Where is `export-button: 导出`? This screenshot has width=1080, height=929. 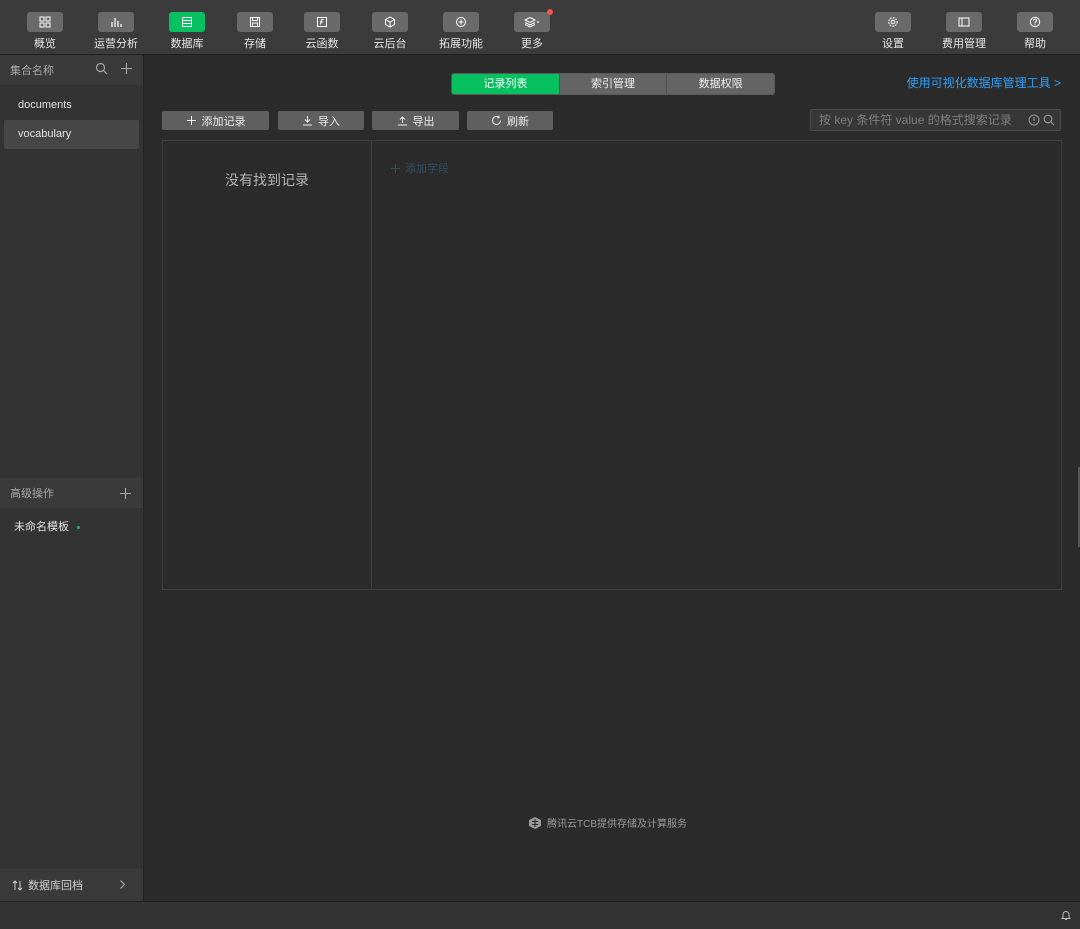 export-button: 导出 is located at coordinates (415, 120).